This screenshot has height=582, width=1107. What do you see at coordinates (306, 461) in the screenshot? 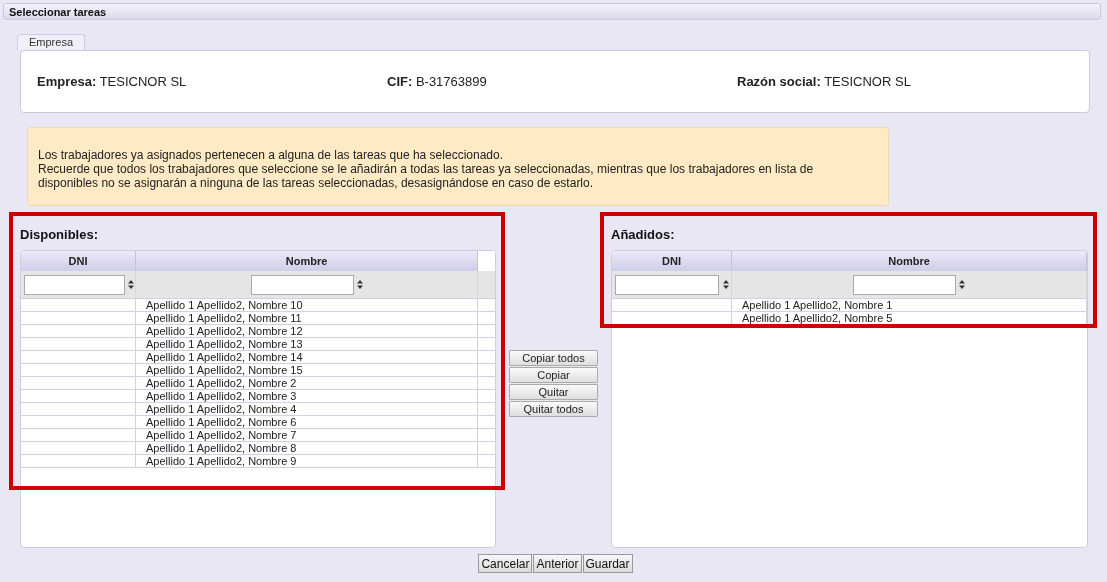
I see `table-cell: Apellido 1 Apellido2, Nombre 9` at bounding box center [306, 461].